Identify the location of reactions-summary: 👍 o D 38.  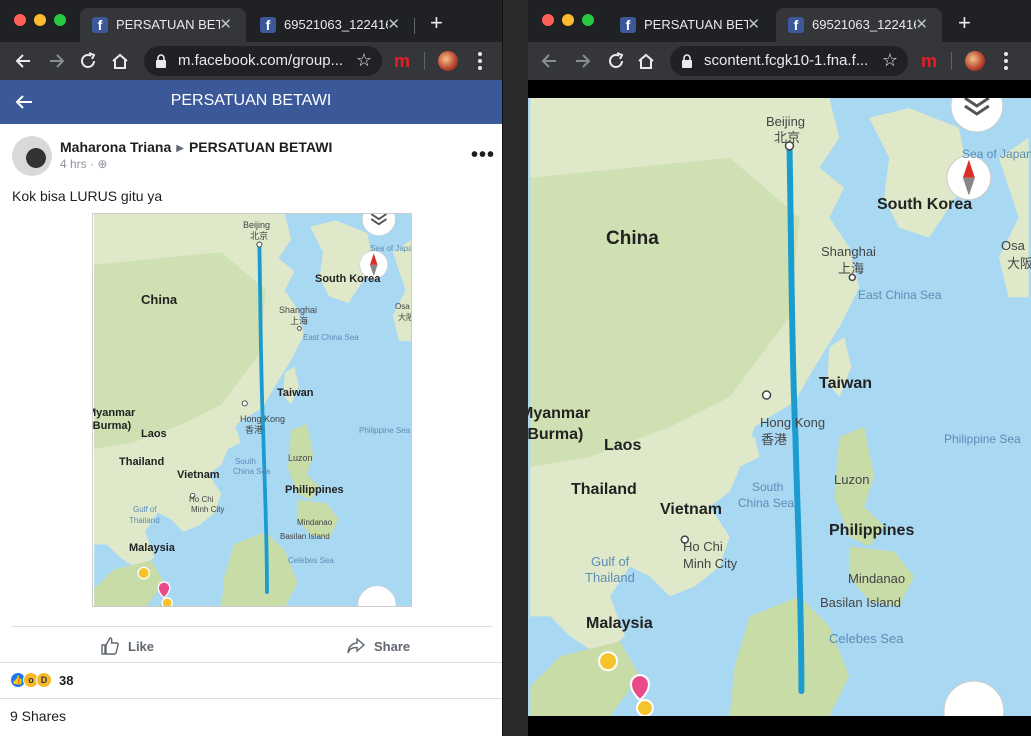
(41, 680).